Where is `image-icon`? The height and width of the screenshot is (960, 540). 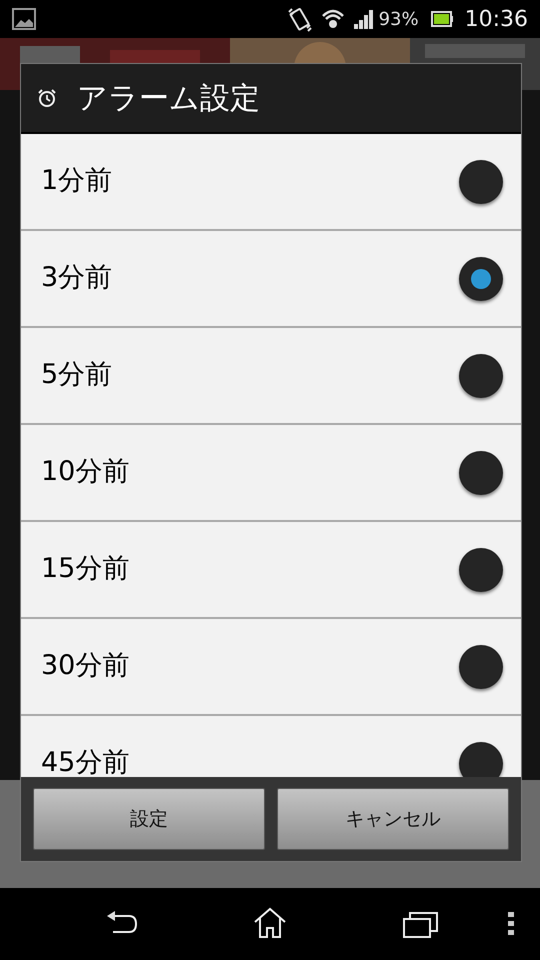
image-icon is located at coordinates (24, 19).